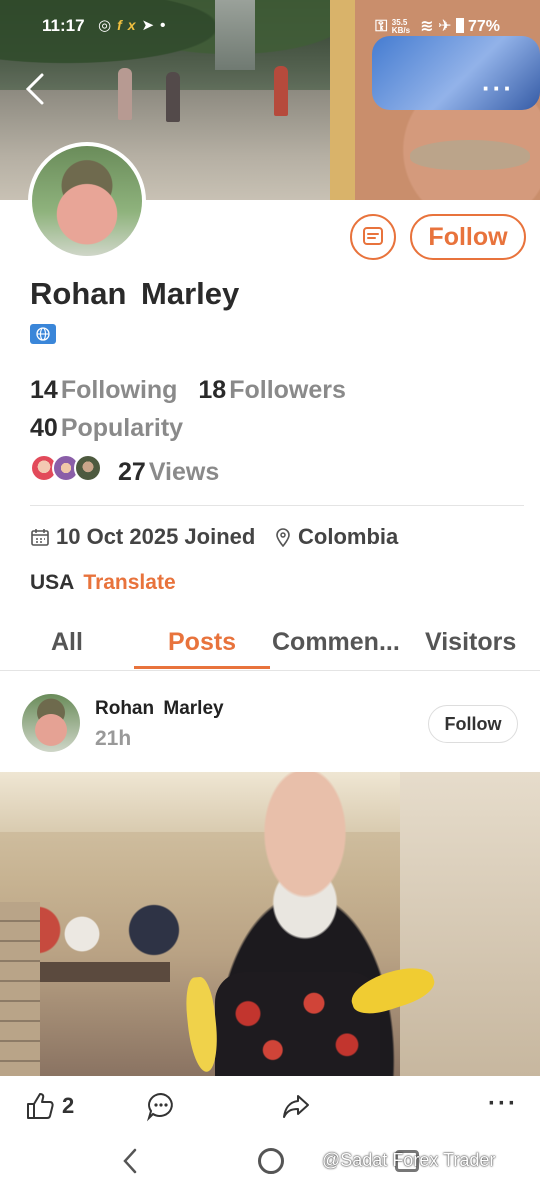 The height and width of the screenshot is (1194, 540). I want to click on telegram-icon: ➤, so click(151, 25).